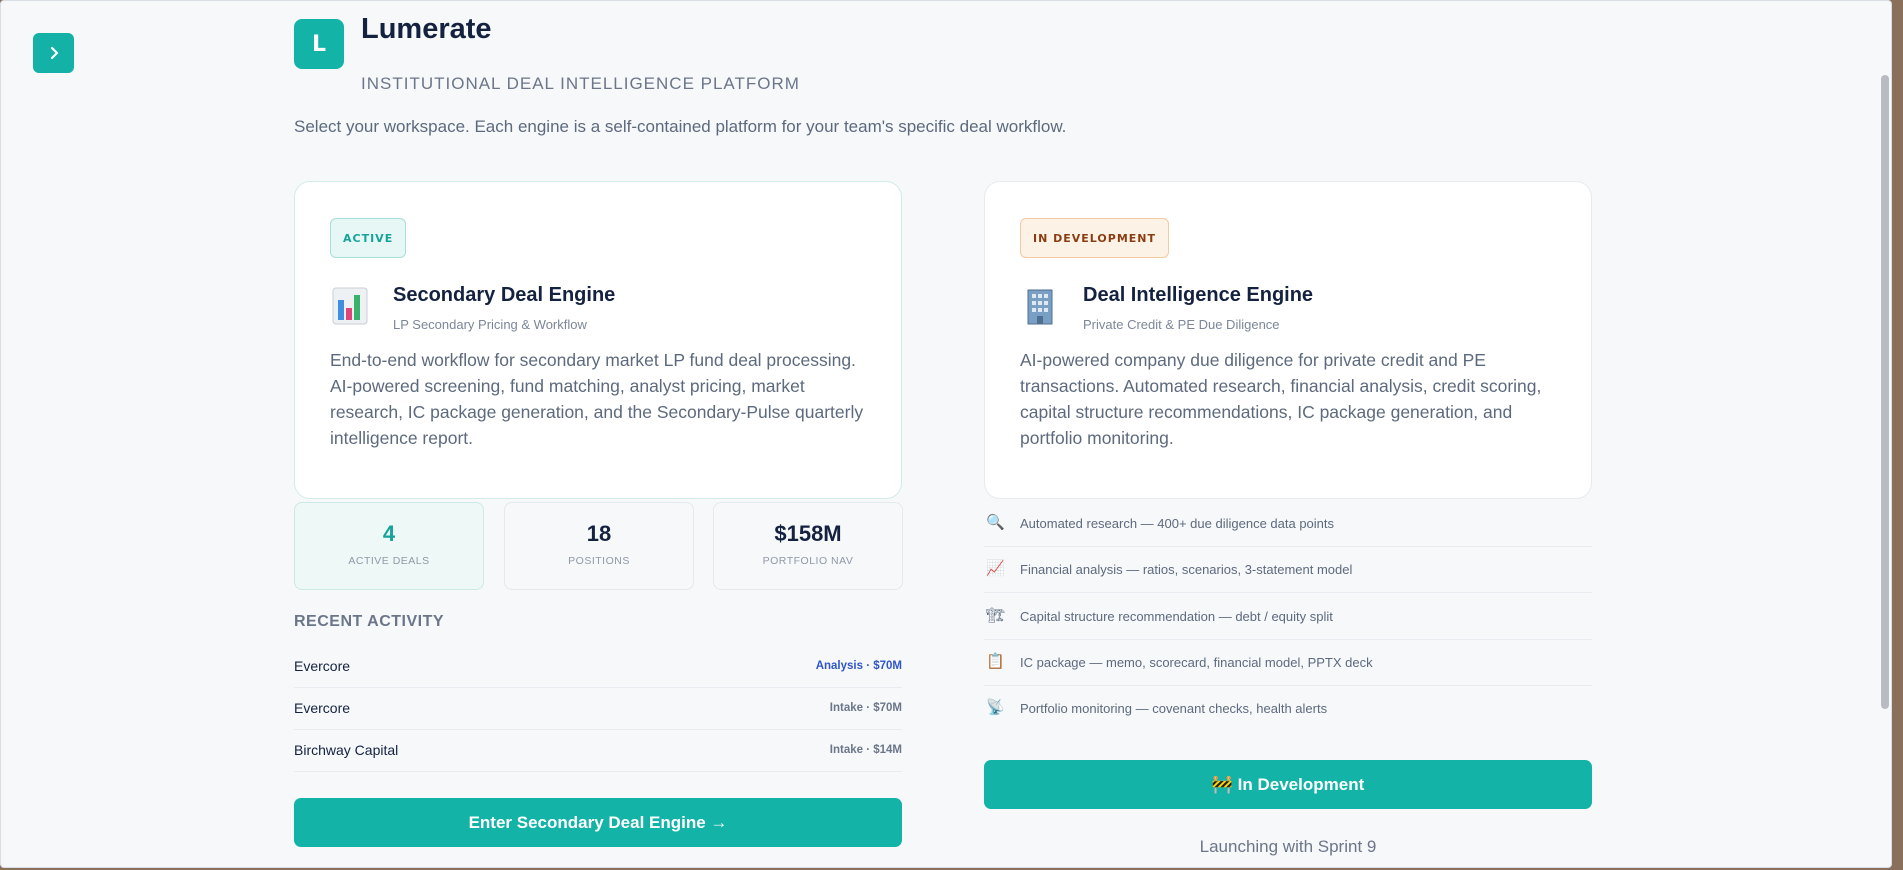 The height and width of the screenshot is (870, 1903). I want to click on app-name: Lumerate, so click(426, 29).